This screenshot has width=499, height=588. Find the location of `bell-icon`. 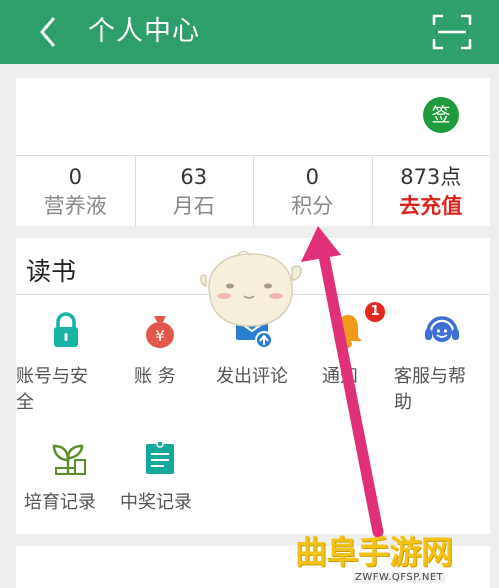

bell-icon is located at coordinates (348, 330).